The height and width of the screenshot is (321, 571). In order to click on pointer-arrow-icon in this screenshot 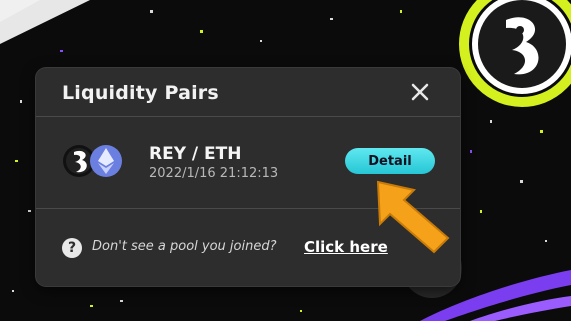, I will do `click(413, 217)`.